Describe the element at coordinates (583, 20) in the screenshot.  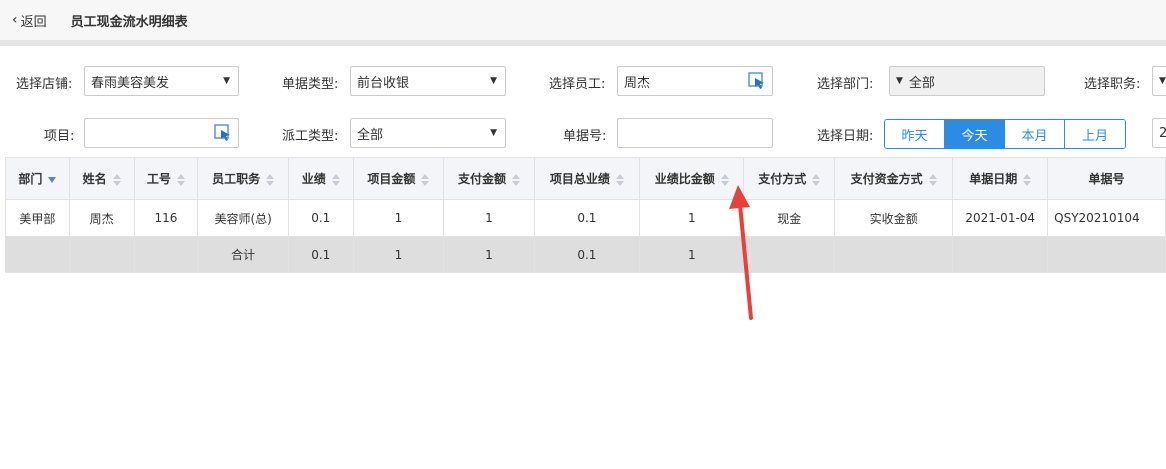
I see `top-bar: ‹ 返回 员工现金流水明细表` at that location.